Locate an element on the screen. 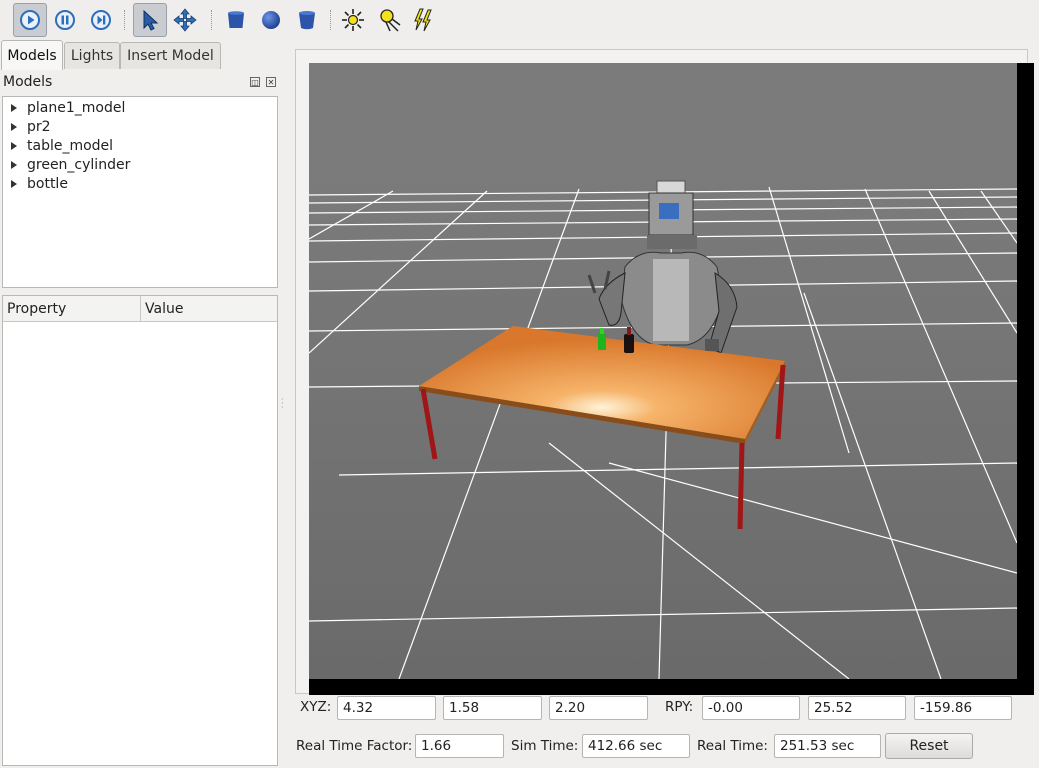  play-icon is located at coordinates (30, 20).